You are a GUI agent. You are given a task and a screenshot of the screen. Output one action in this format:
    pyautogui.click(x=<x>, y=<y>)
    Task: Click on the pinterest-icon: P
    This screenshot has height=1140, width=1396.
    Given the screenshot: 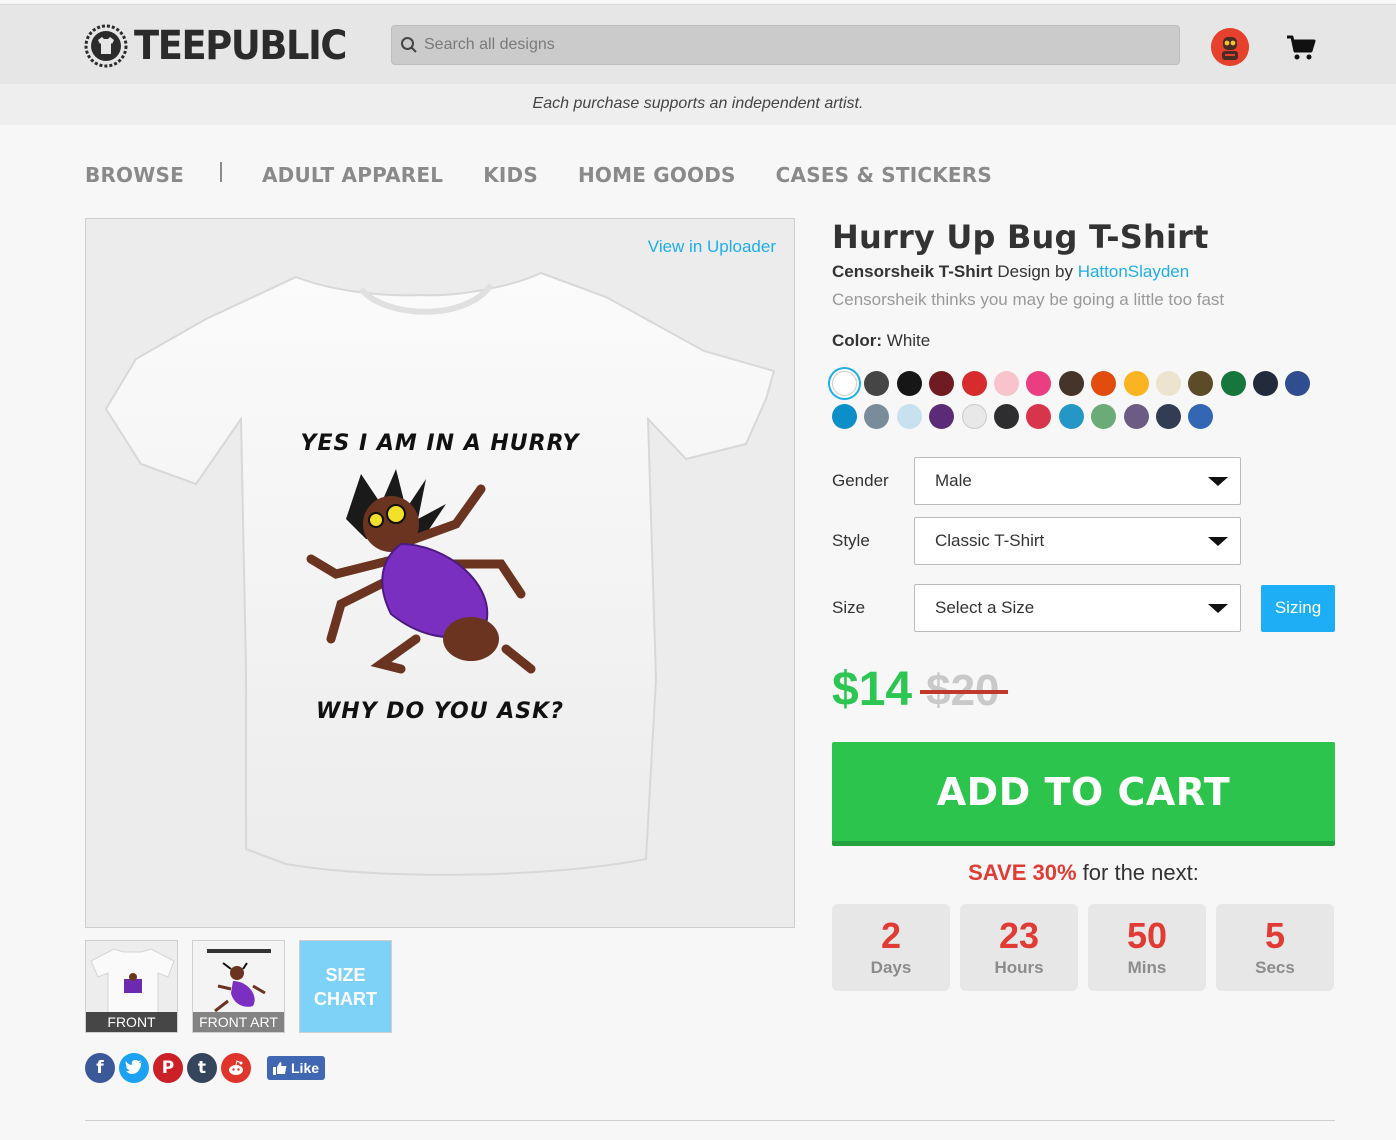 What is the action you would take?
    pyautogui.click(x=168, y=1068)
    